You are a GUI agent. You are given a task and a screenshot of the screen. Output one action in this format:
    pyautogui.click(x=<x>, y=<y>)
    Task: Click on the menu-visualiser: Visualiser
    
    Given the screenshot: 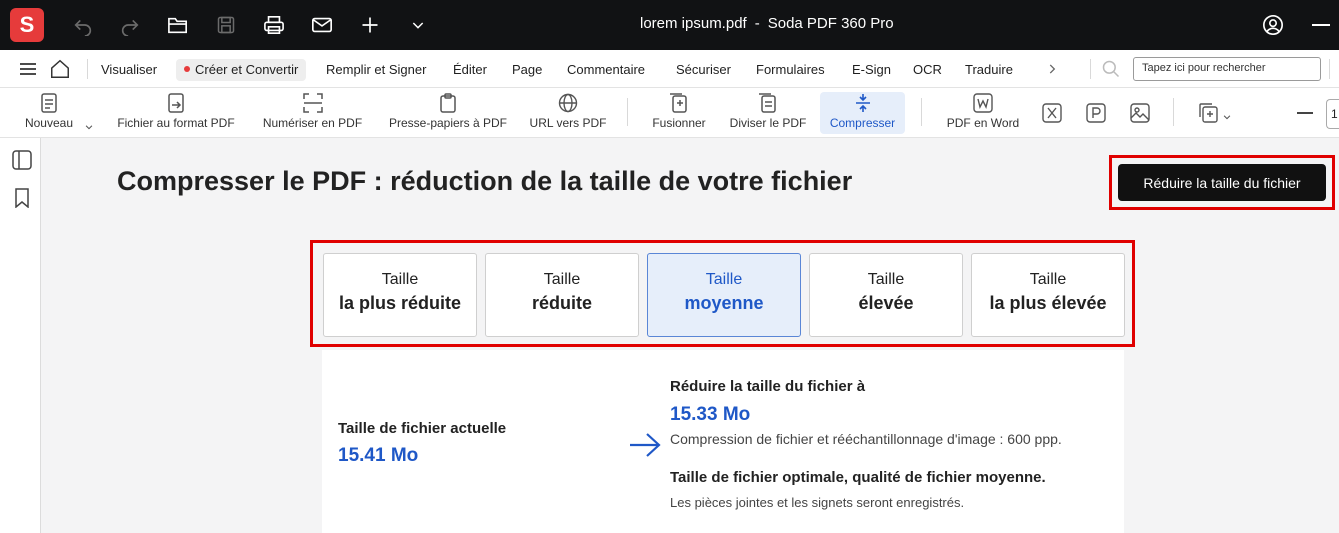 What is the action you would take?
    pyautogui.click(x=129, y=70)
    